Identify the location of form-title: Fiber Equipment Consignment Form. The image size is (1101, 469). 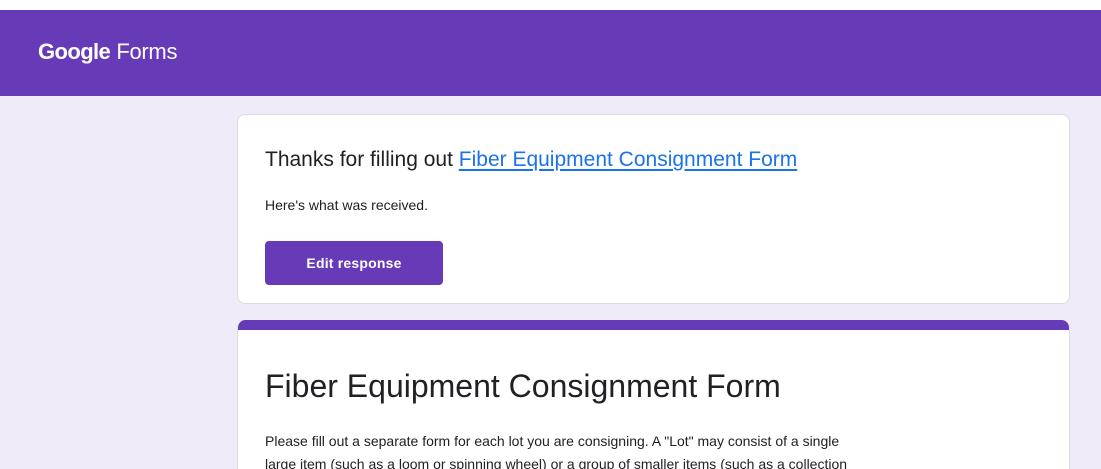
(523, 386).